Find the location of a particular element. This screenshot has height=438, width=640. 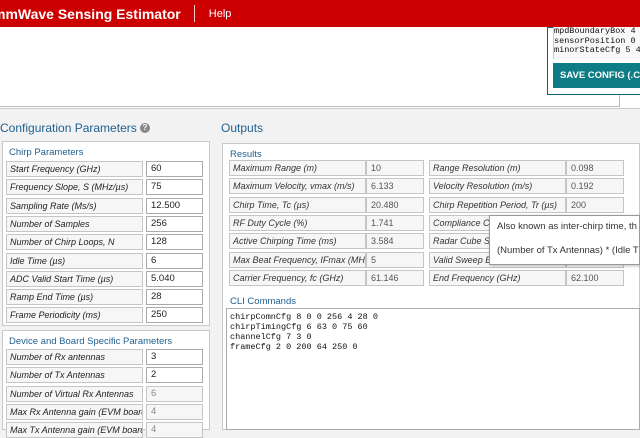

param-label: Frame Periodicity (ms) is located at coordinates (74, 315).